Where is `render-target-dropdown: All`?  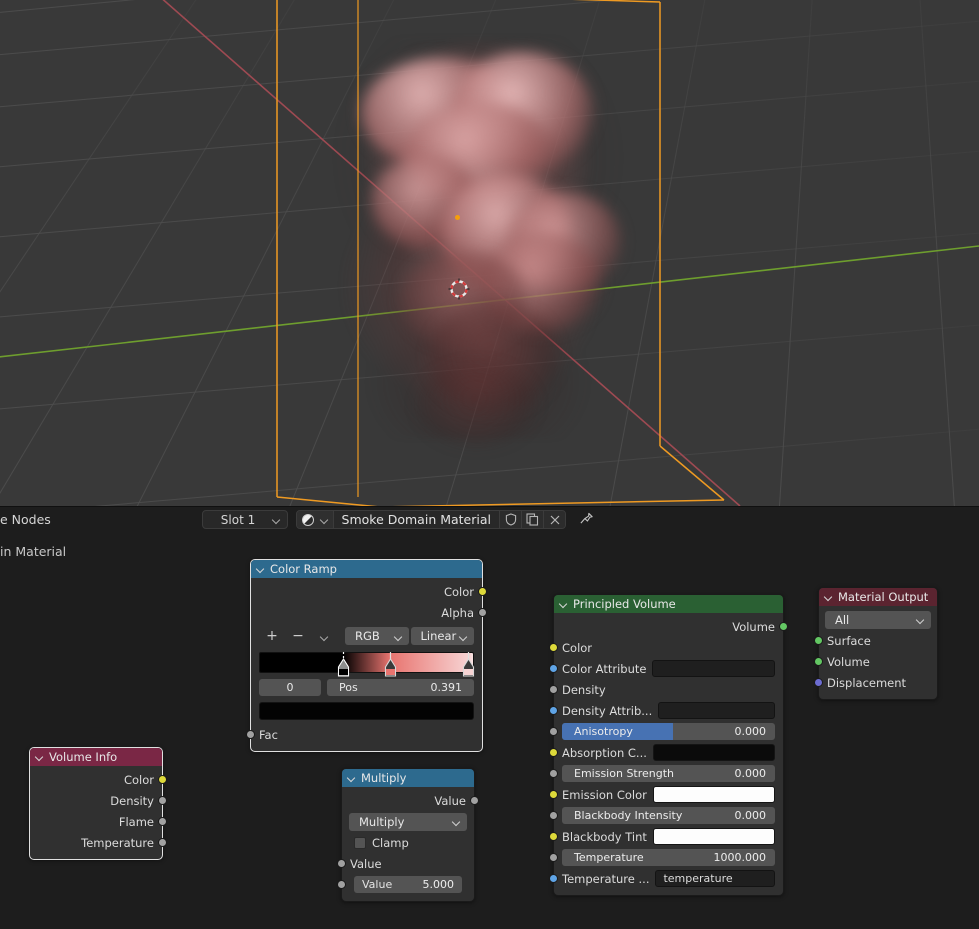 render-target-dropdown: All is located at coordinates (878, 619).